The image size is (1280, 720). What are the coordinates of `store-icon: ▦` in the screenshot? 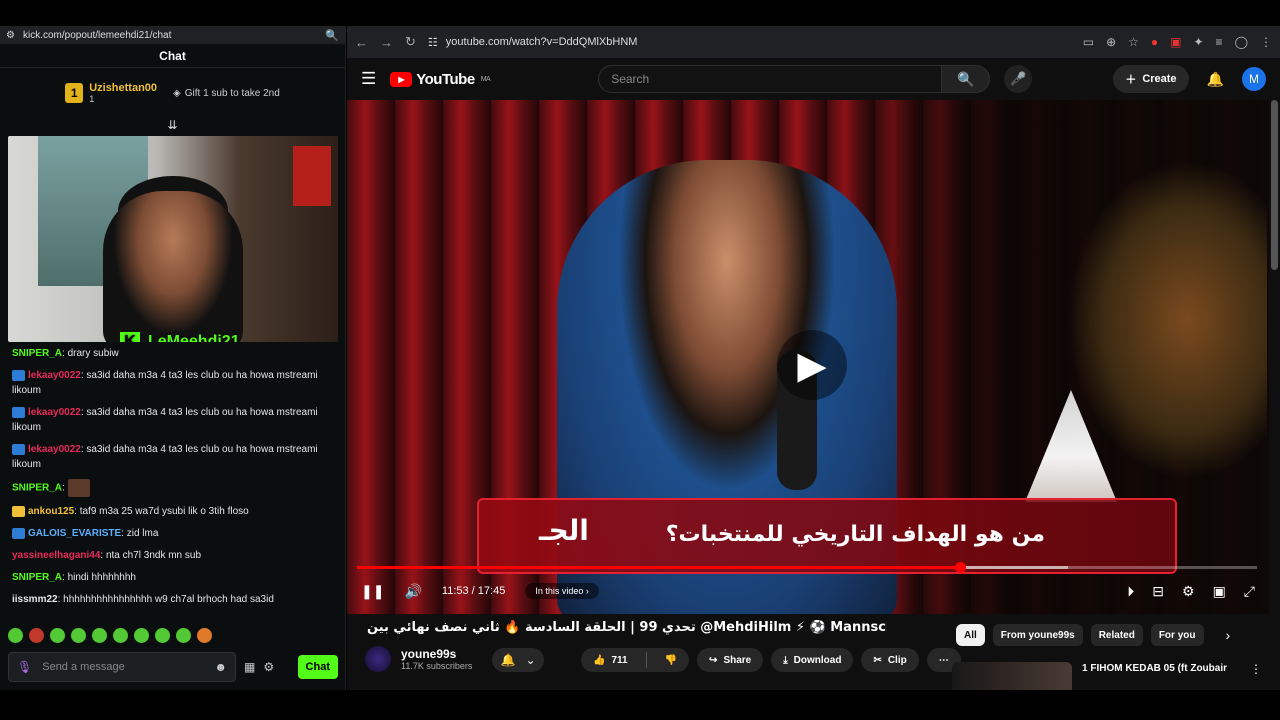 It's located at (249, 667).